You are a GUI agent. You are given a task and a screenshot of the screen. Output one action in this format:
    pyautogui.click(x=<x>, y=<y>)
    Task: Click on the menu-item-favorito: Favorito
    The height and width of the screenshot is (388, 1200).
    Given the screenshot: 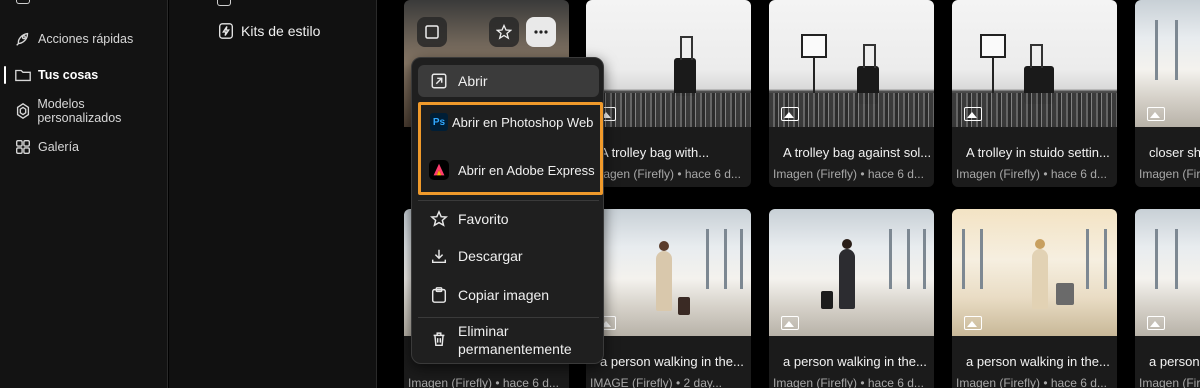 What is the action you would take?
    pyautogui.click(x=508, y=219)
    